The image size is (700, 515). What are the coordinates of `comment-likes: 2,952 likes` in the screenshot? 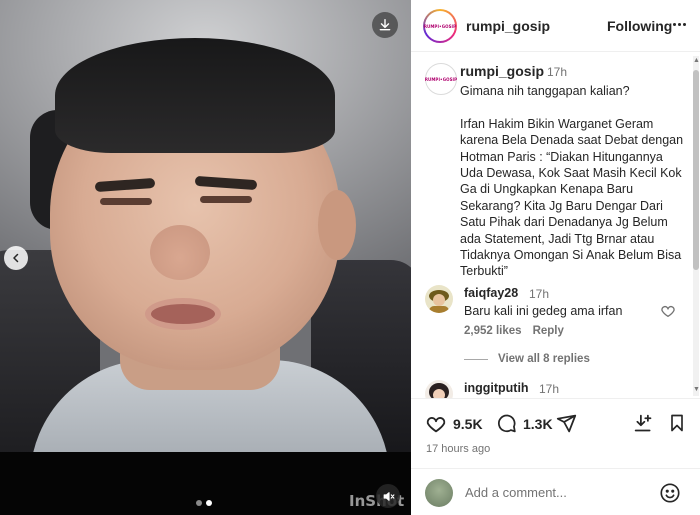 It's located at (493, 331).